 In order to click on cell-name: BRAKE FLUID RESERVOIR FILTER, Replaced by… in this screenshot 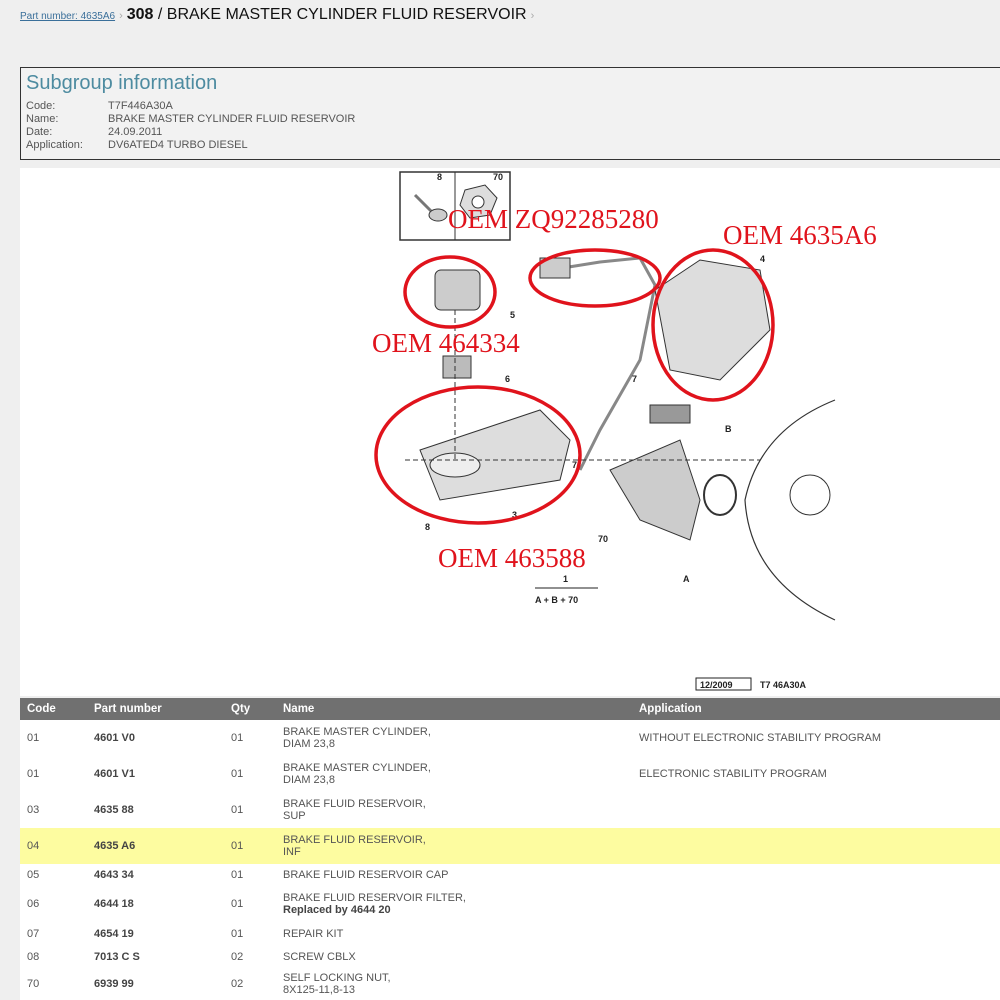, I will do `click(374, 904)`.